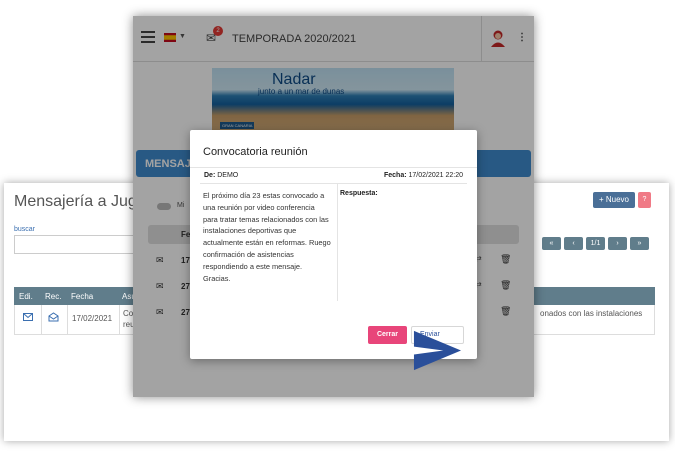  What do you see at coordinates (28, 317) in the screenshot?
I see `mail-icon` at bounding box center [28, 317].